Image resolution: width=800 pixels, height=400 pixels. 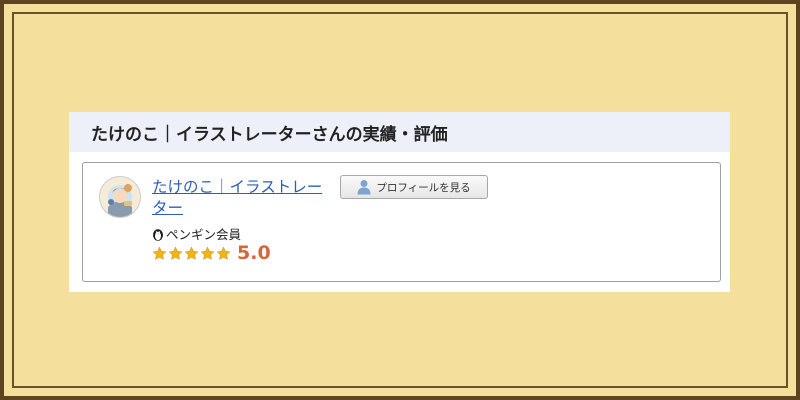 I want to click on avatar, so click(x=120, y=197).